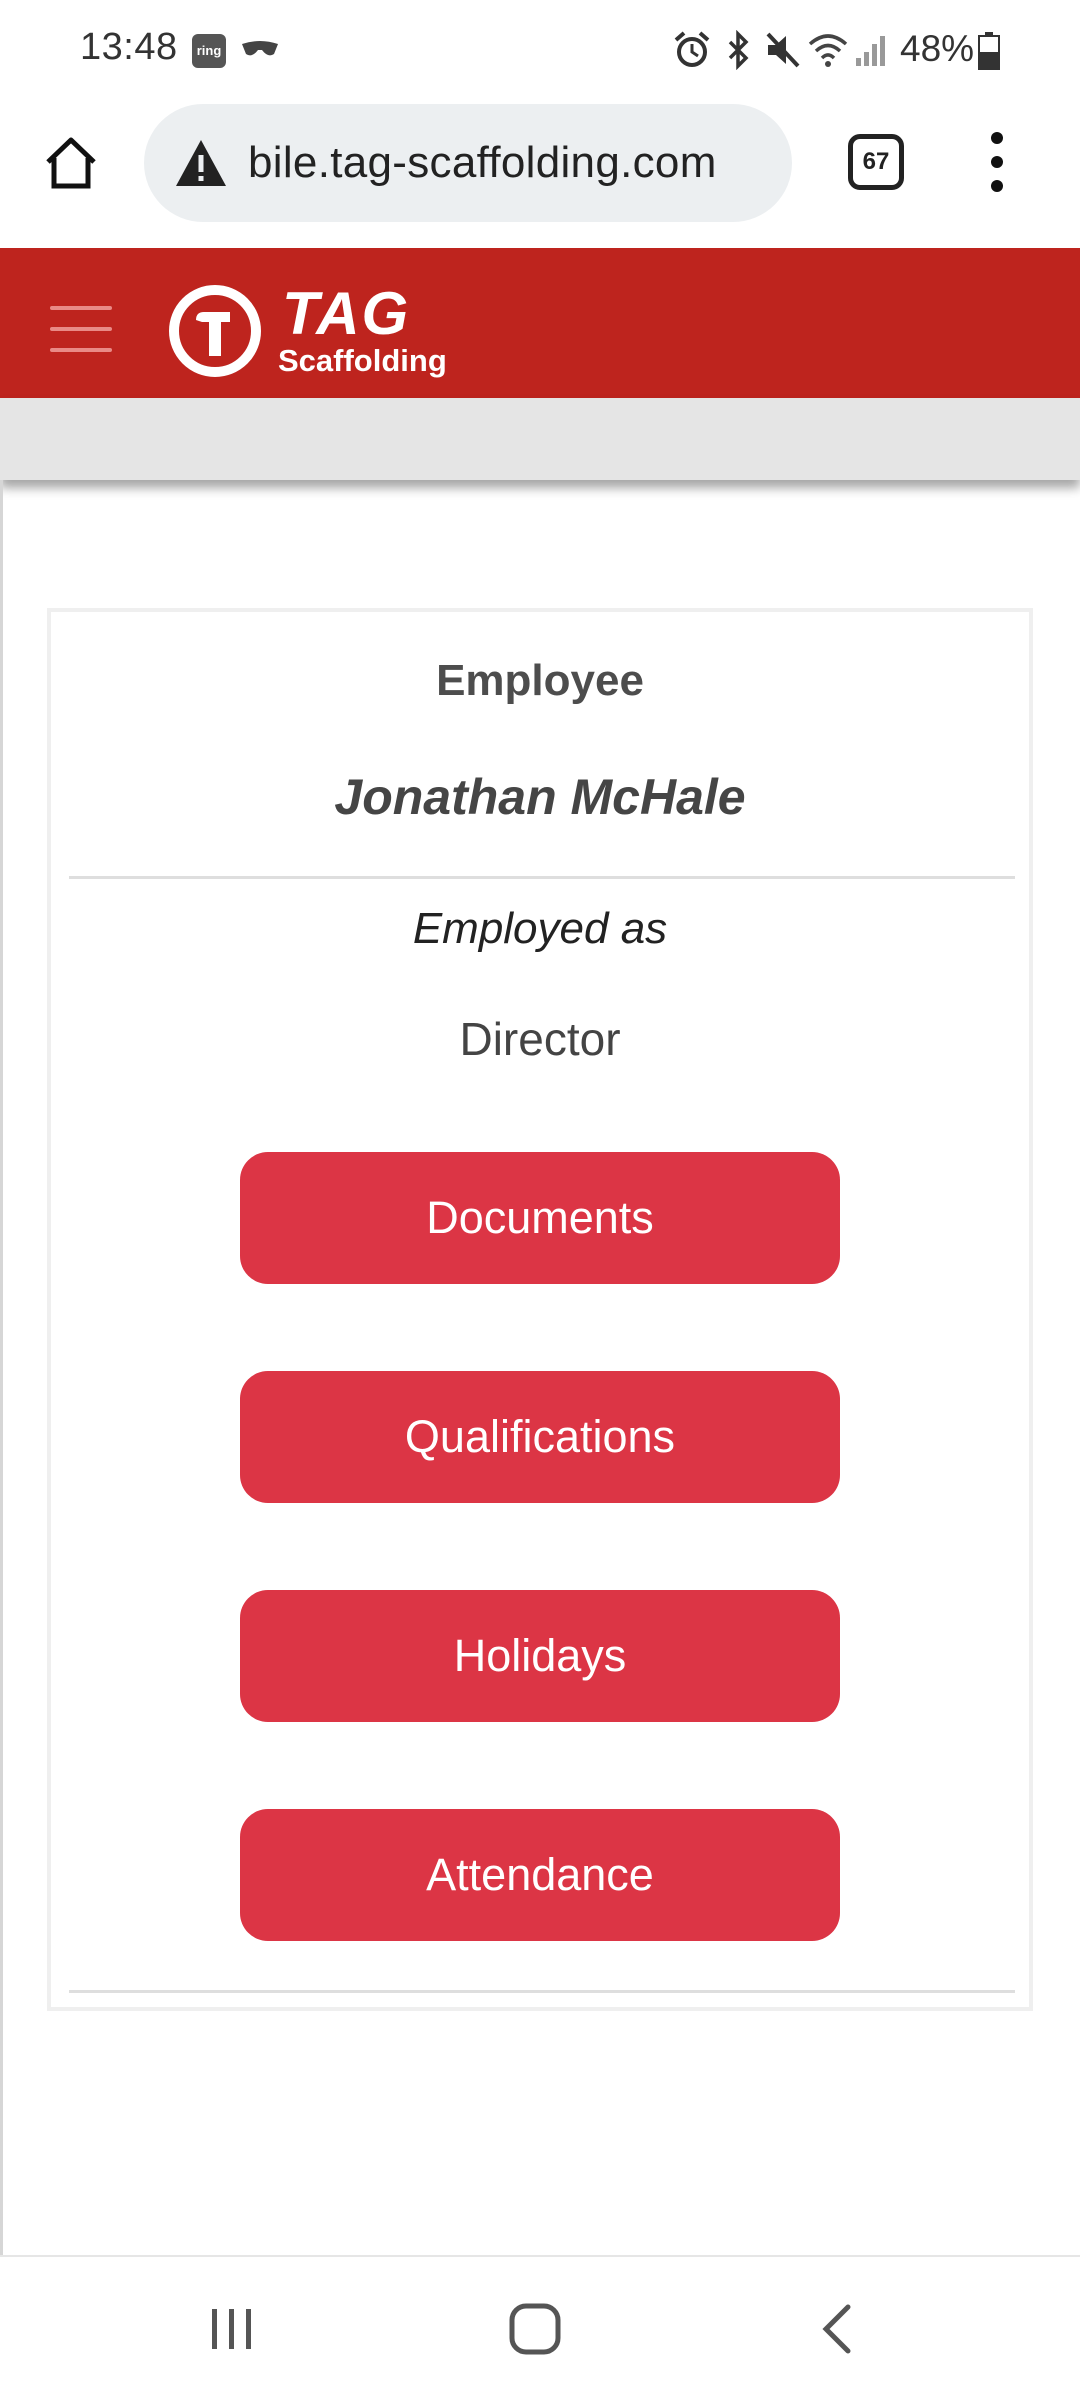 Image resolution: width=1080 pixels, height=2400 pixels. Describe the element at coordinates (540, 1039) in the screenshot. I see `employee-role: Director` at that location.